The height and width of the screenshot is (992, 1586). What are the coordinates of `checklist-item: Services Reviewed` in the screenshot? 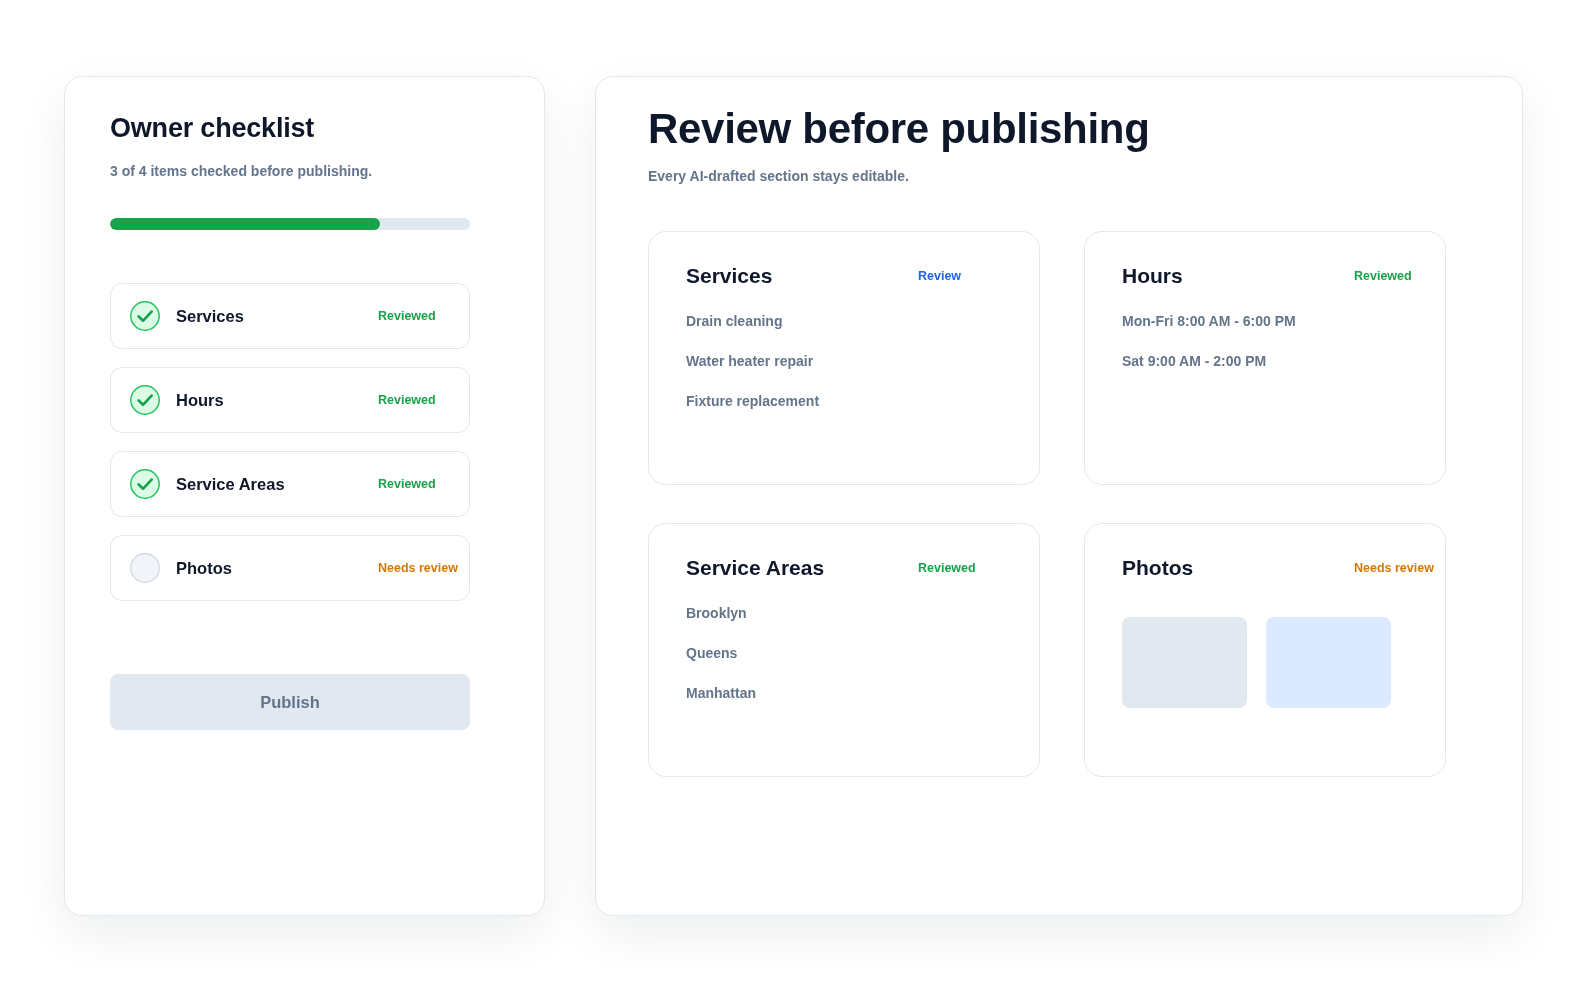 It's located at (290, 316).